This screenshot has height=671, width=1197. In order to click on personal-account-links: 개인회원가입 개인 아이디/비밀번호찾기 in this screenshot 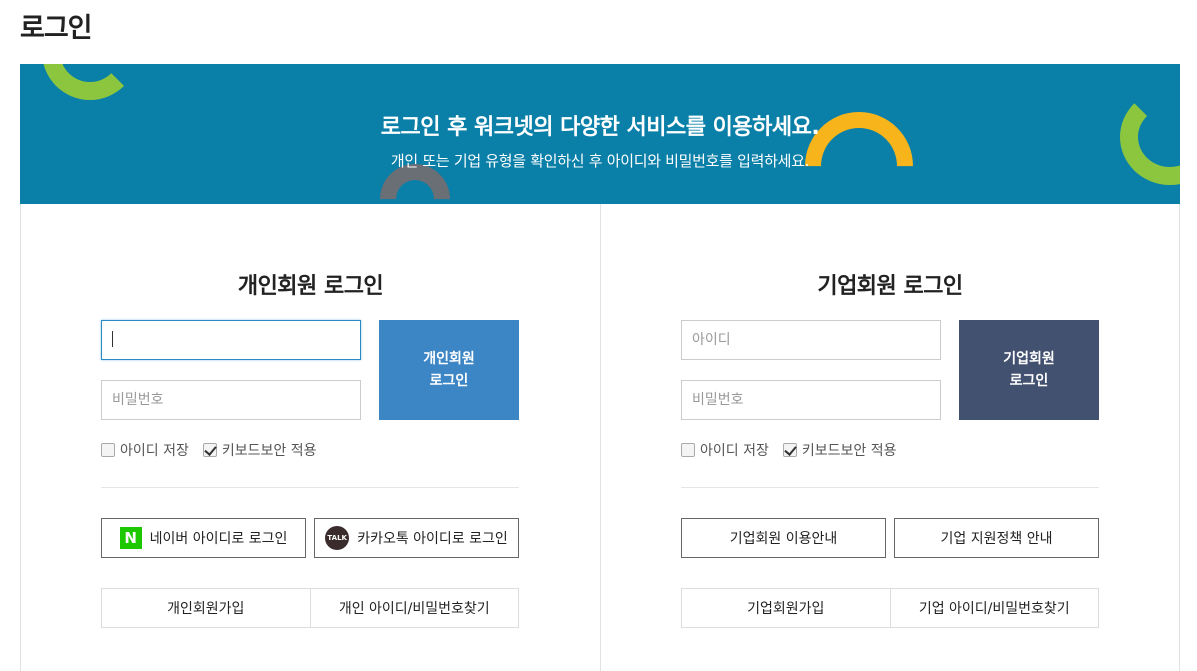, I will do `click(310, 608)`.